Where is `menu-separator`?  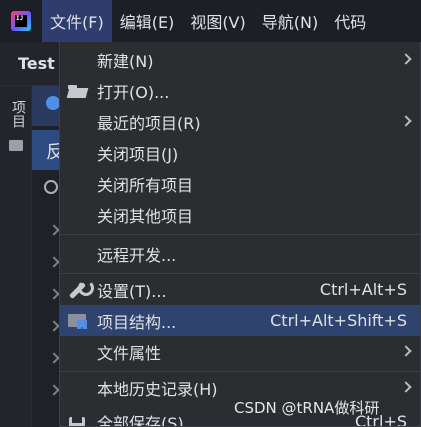 menu-separator is located at coordinates (240, 234).